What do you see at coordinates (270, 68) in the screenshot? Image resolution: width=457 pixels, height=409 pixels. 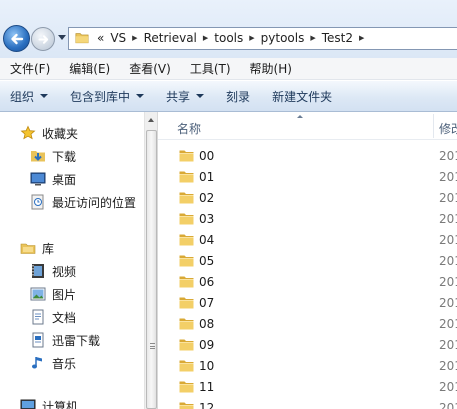 I see `menu-item: 帮助(H)` at bounding box center [270, 68].